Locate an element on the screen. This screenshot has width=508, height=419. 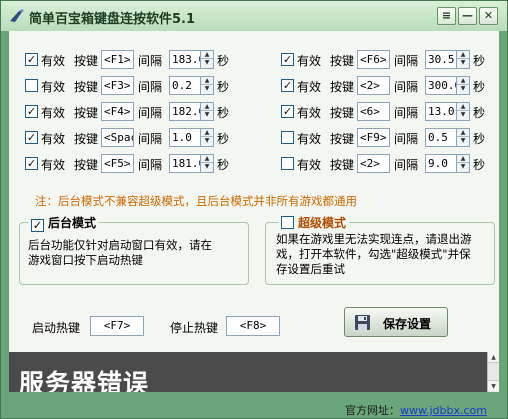
super-mode-toggle: 超级模式 is located at coordinates (314, 222).